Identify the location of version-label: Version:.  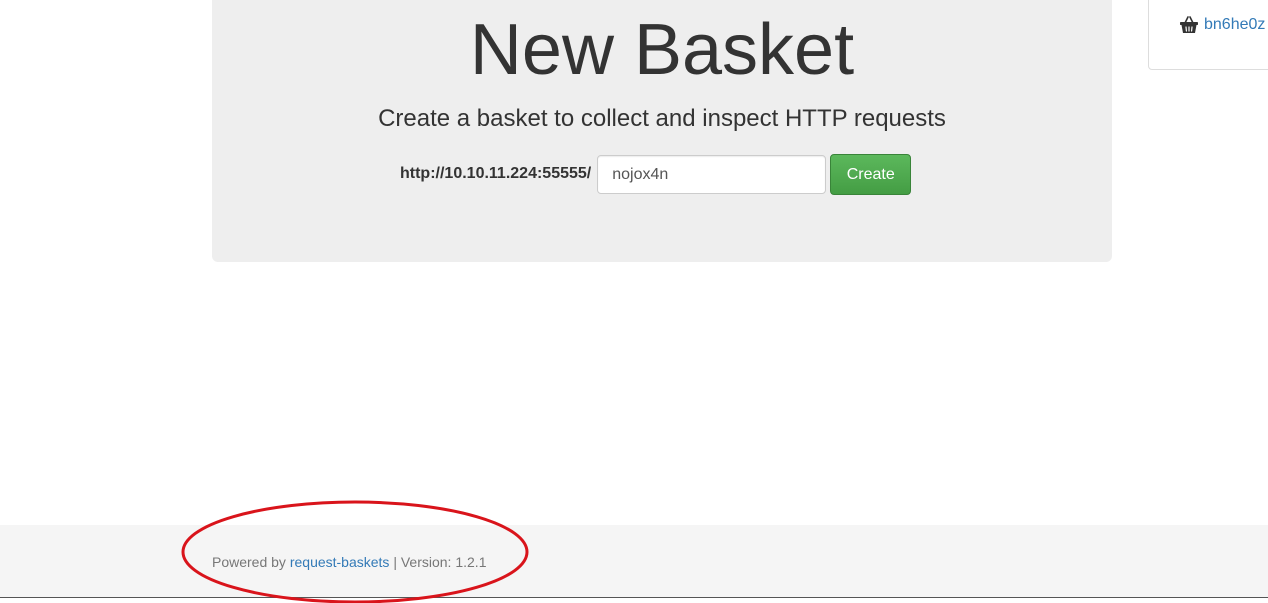
(426, 562).